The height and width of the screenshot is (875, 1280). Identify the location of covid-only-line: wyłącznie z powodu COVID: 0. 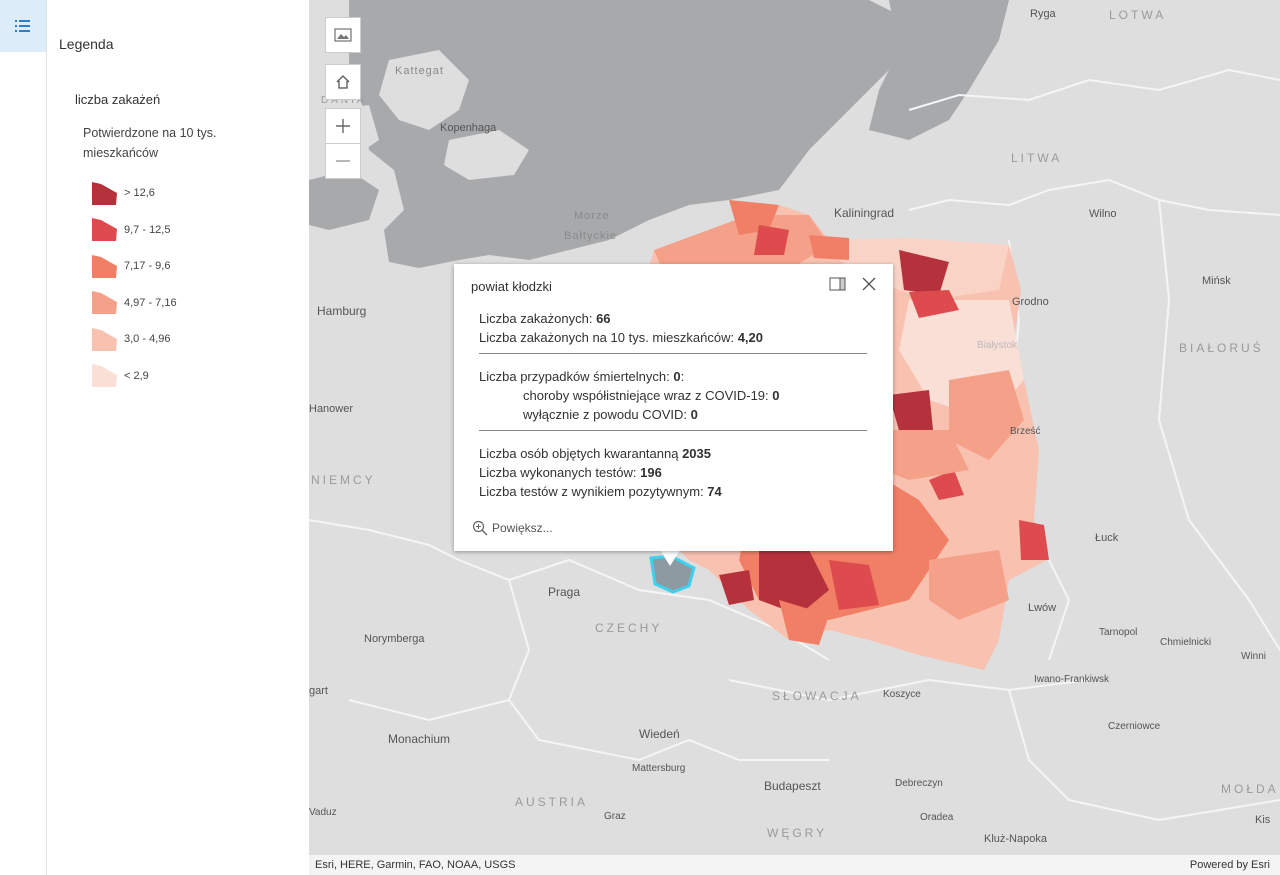
(674, 414).